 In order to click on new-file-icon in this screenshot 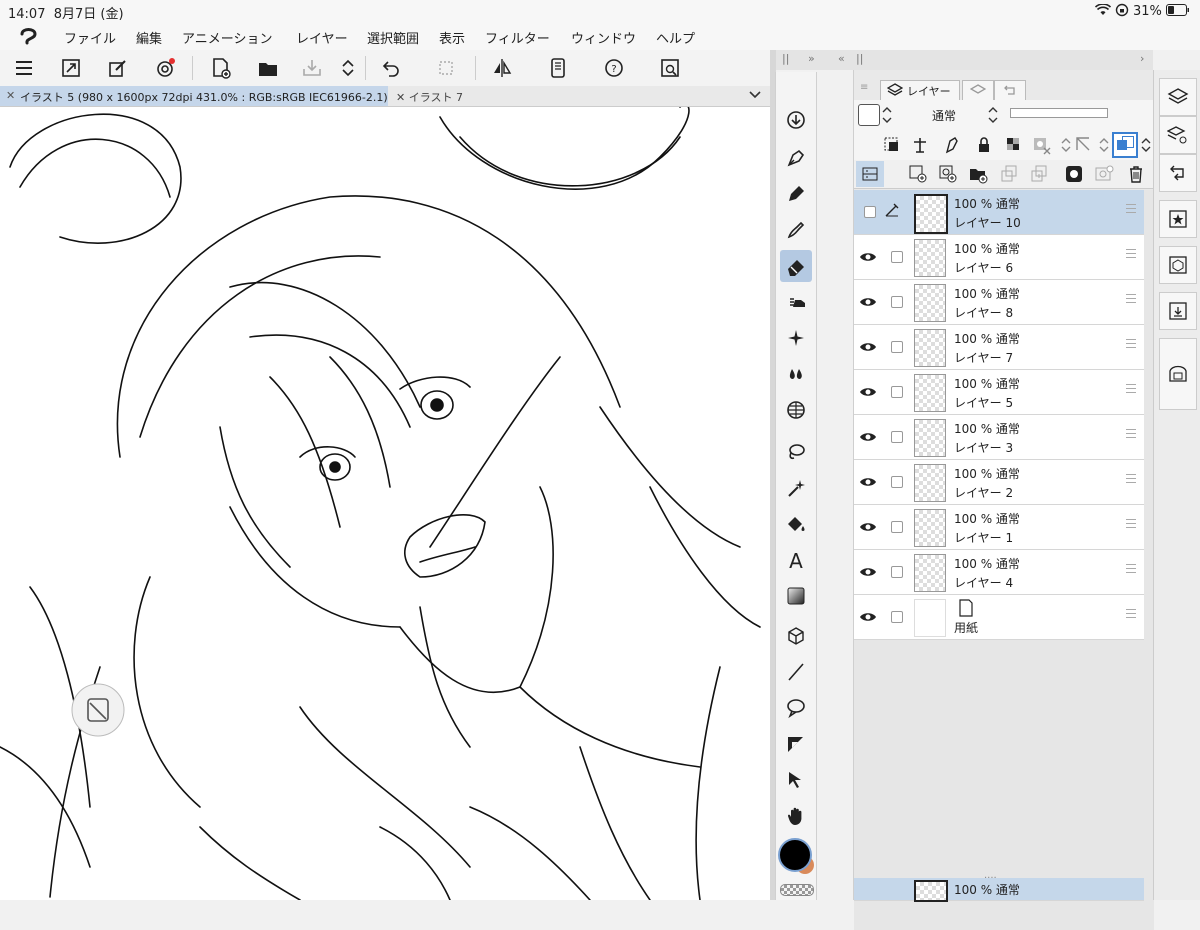, I will do `click(221, 68)`.